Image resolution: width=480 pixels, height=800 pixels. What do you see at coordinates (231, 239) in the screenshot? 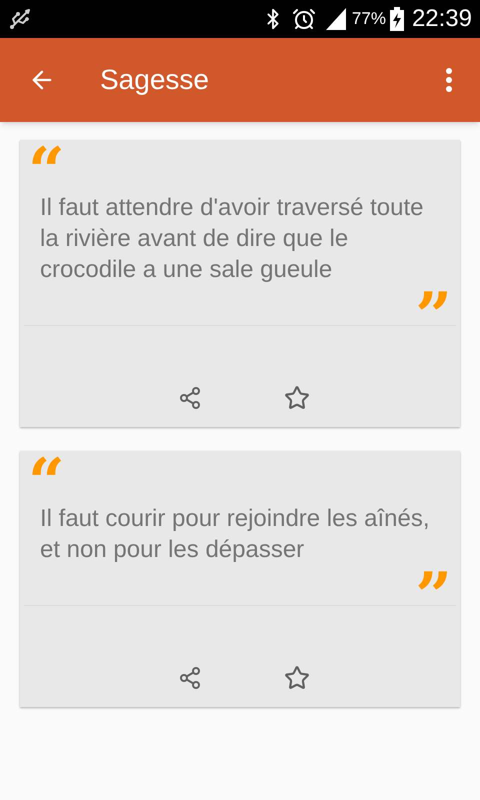
I see `quote-text: Il faut attendre d'avoir traversé toute la rivière avant de dire que le crocodile a une sale gueule` at bounding box center [231, 239].